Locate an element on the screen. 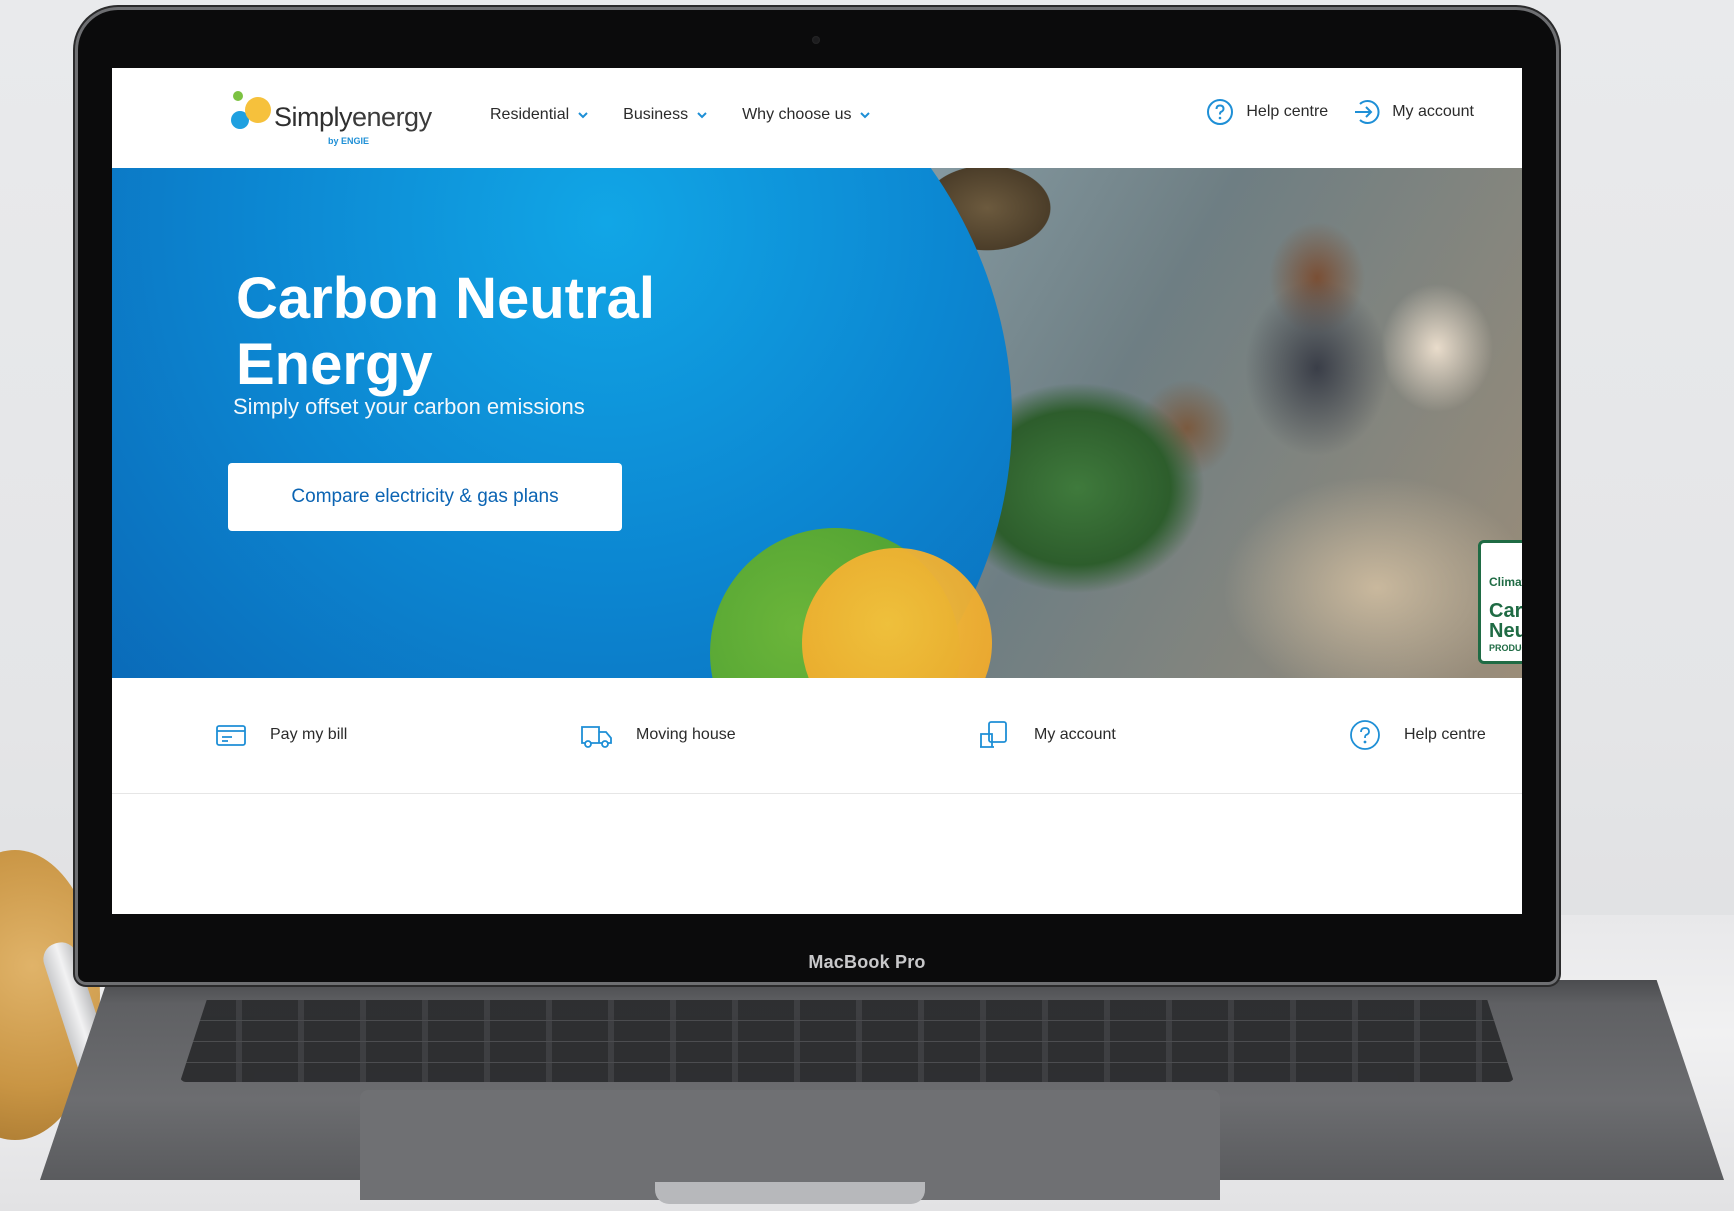  compare-plans-button: Compare electricity & gas plans is located at coordinates (425, 497).